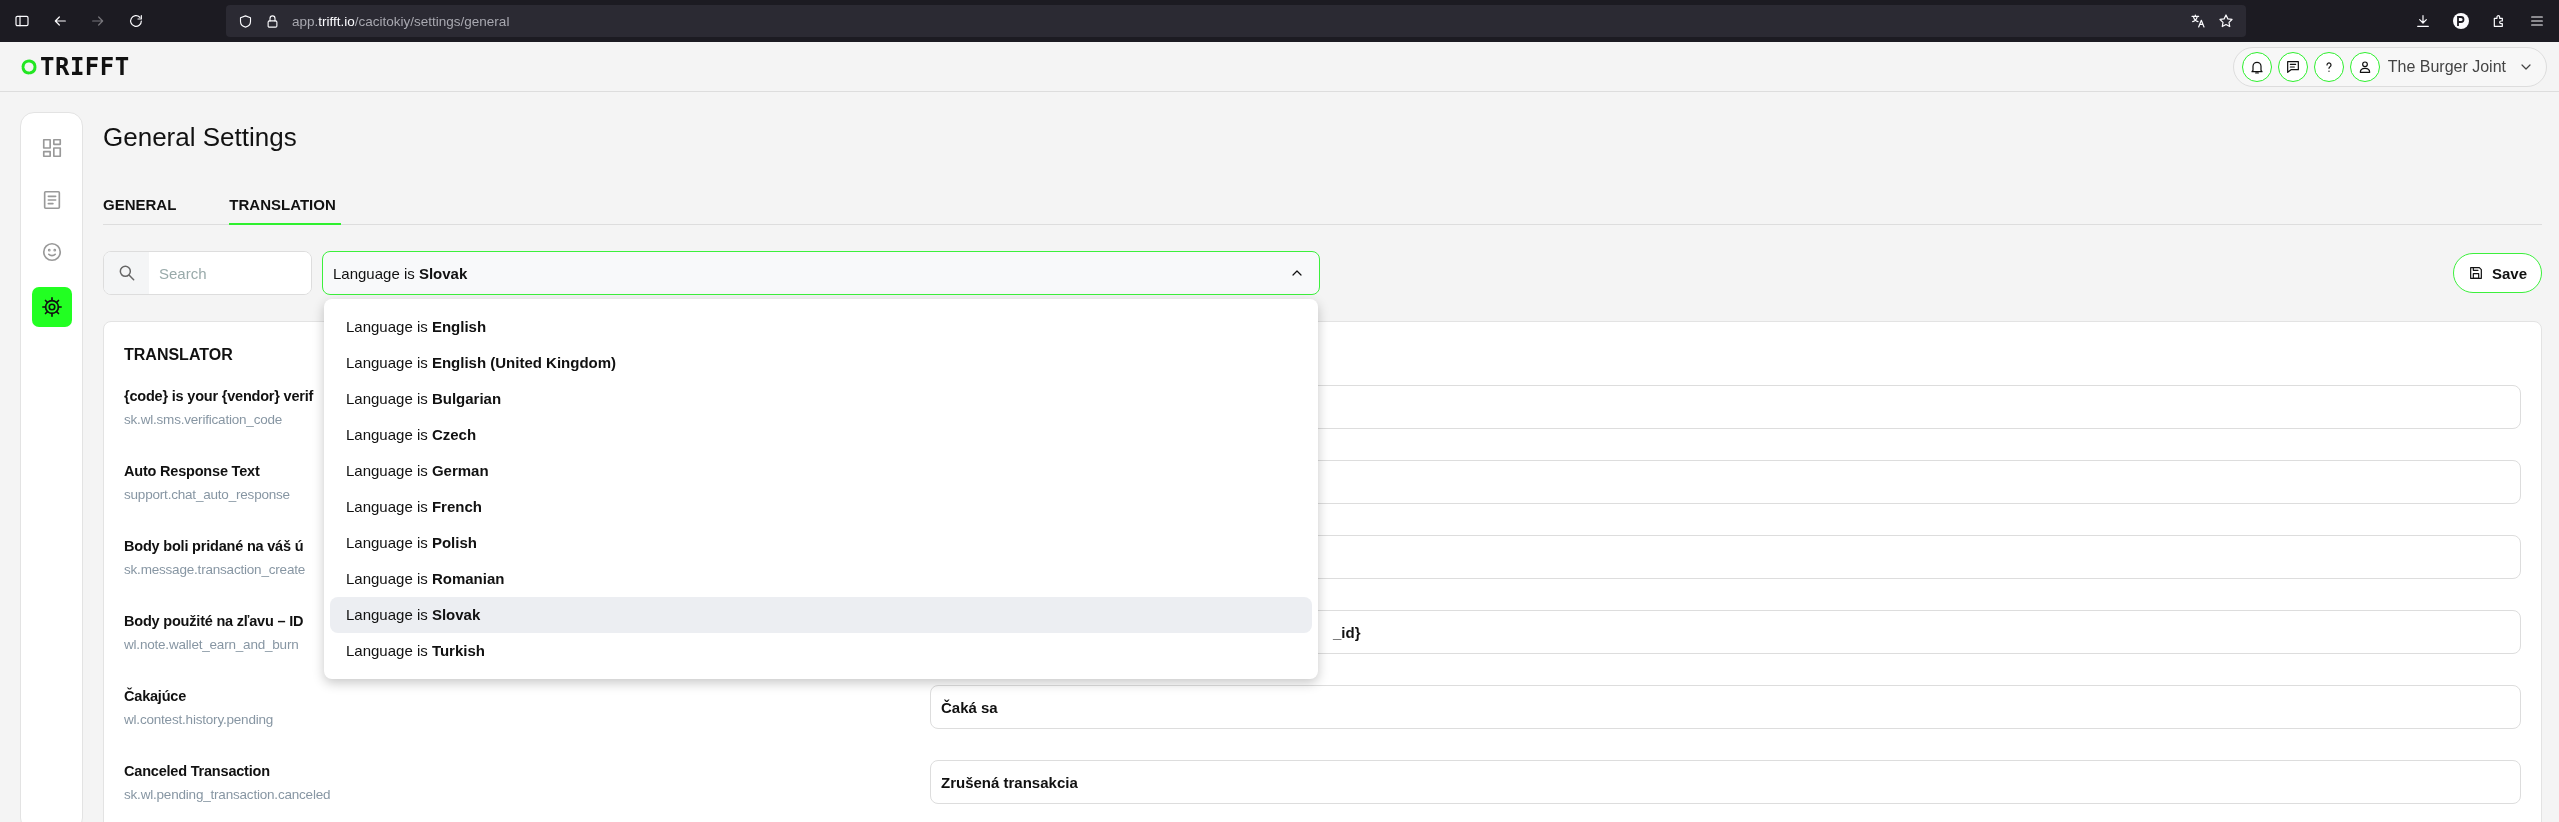 This screenshot has width=2559, height=822. What do you see at coordinates (1725, 707) in the screenshot?
I see `translation-input: Čaká sa` at bounding box center [1725, 707].